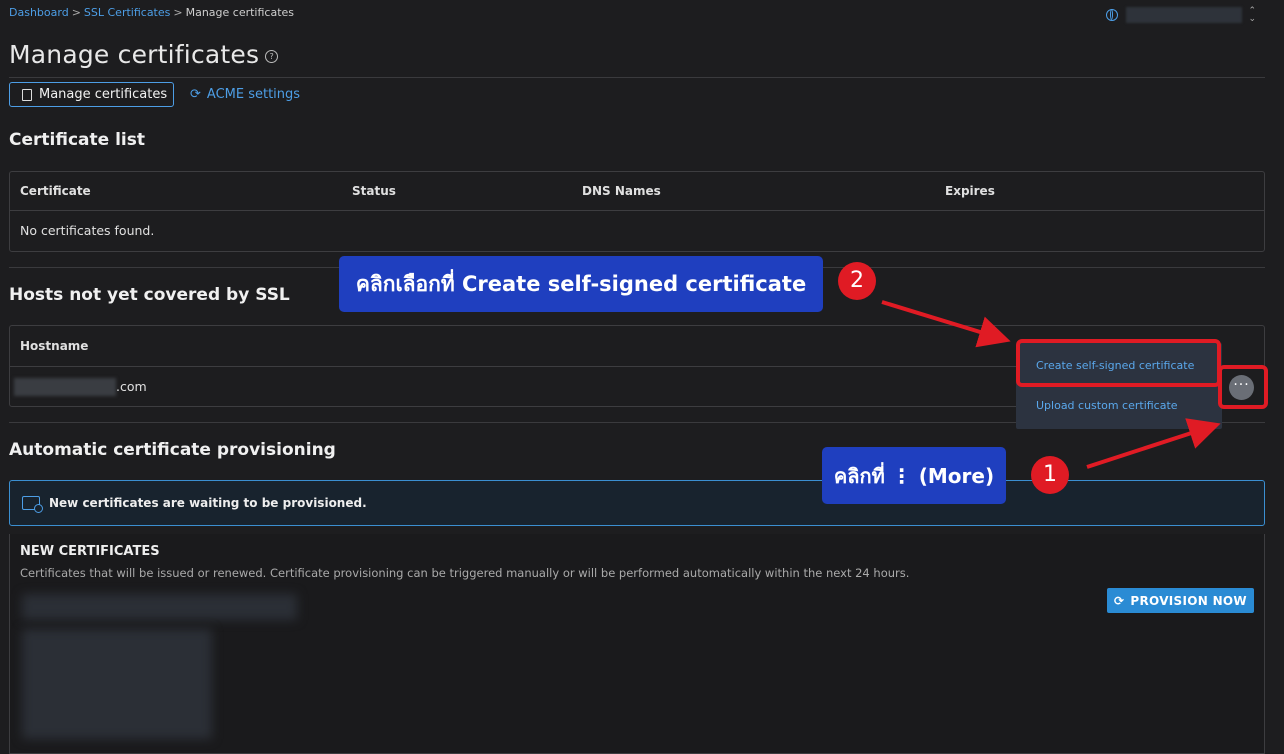 The height and width of the screenshot is (754, 1284). I want to click on annotation-callout-step1: คลิกที่ ⋮ (More), so click(914, 475).